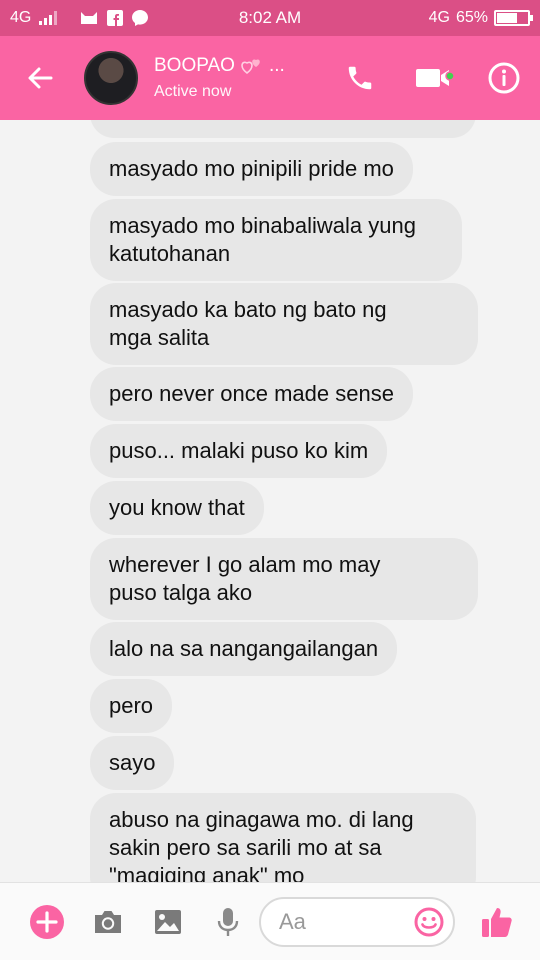  Describe the element at coordinates (439, 17) in the screenshot. I see `network-label-right: 4G` at that location.